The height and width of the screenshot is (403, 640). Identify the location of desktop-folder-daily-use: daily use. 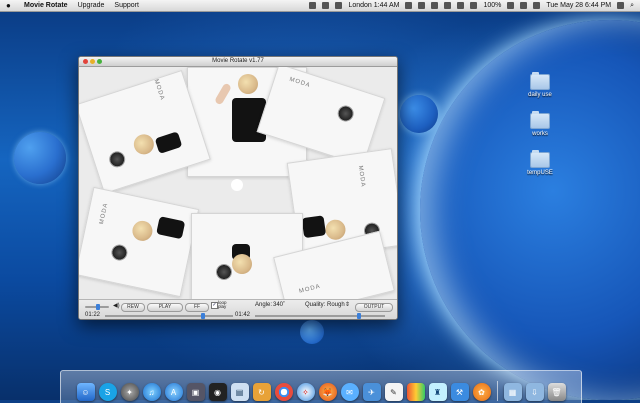
(540, 85).